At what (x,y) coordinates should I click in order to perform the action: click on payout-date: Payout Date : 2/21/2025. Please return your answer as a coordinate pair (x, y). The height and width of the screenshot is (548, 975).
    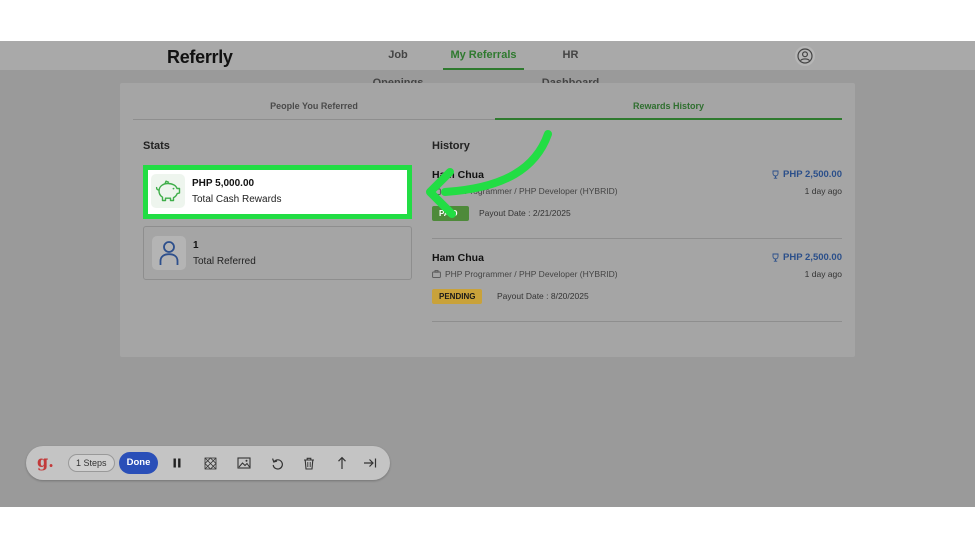
    Looking at the image, I should click on (525, 213).